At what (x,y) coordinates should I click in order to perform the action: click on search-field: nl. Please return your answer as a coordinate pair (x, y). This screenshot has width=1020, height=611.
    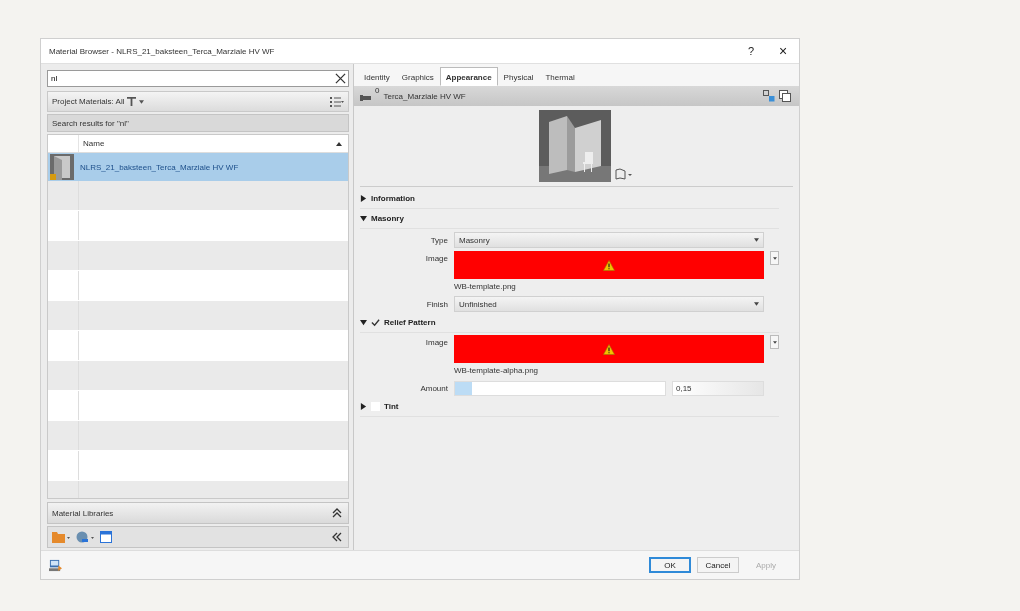
    Looking at the image, I should click on (198, 78).